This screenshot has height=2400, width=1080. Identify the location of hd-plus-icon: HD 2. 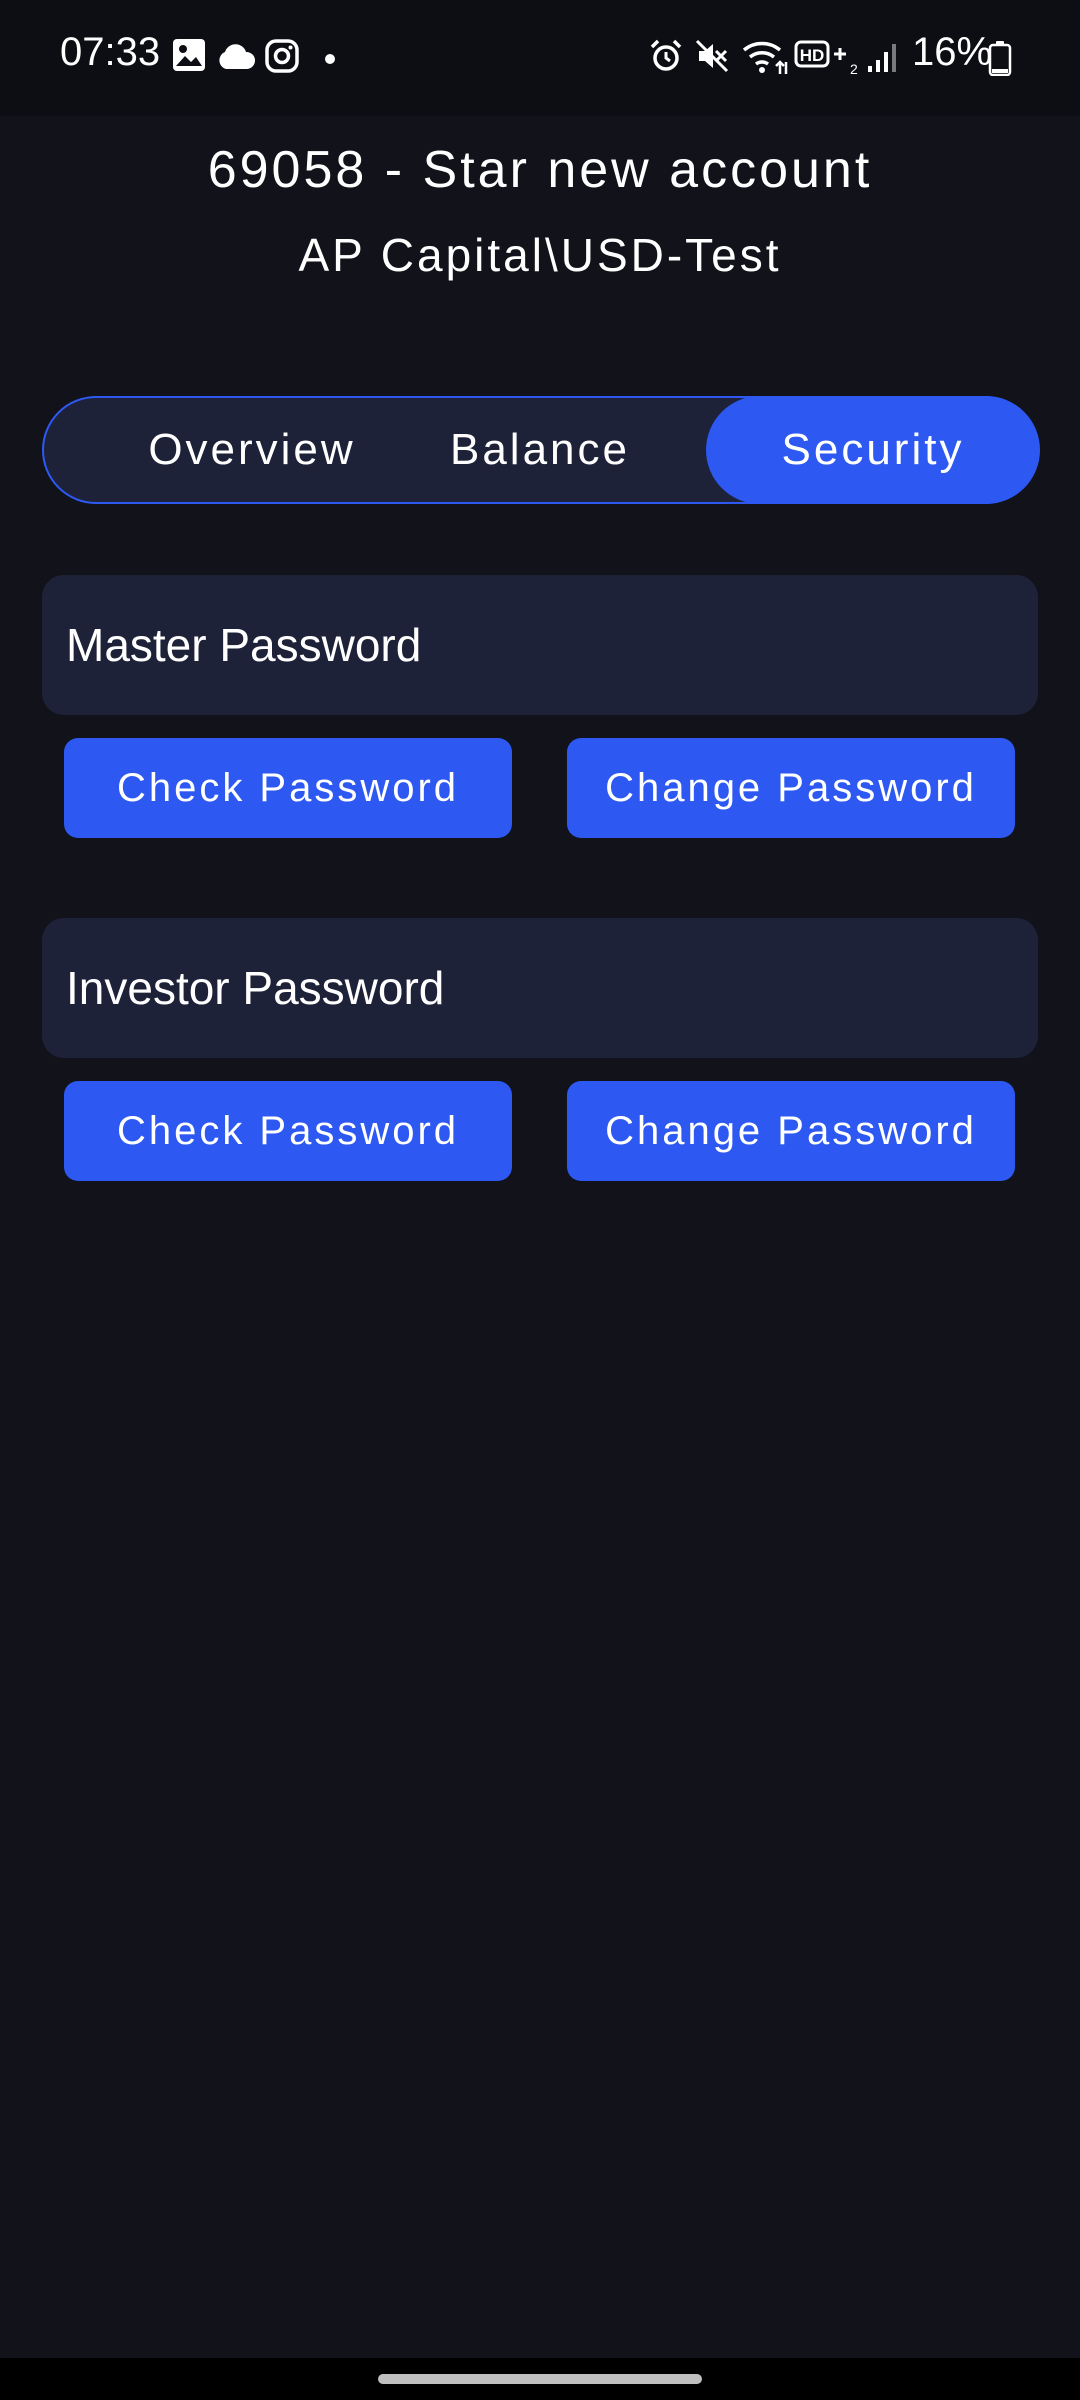
(826, 60).